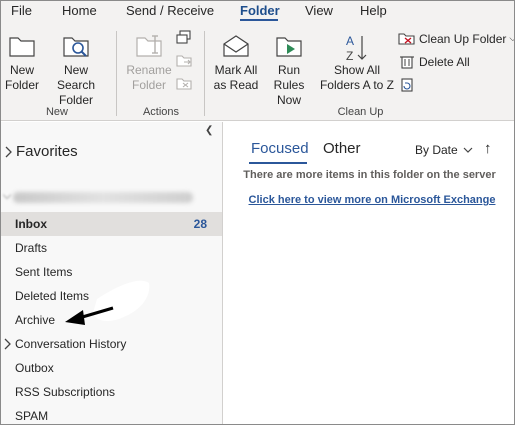  Describe the element at coordinates (65, 392) in the screenshot. I see `folder-label: RSS Subscriptions` at that location.